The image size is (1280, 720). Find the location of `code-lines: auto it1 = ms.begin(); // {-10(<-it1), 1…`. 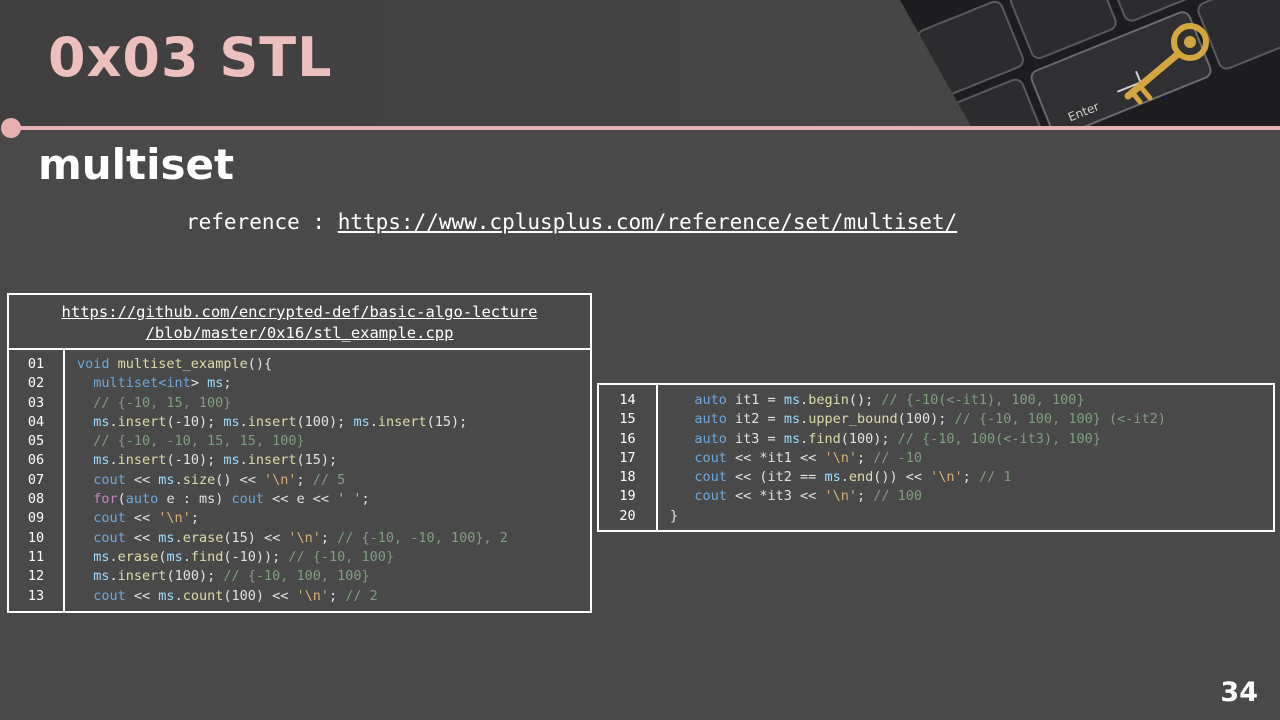

code-lines: auto it1 = ms.begin(); // {-10(<-it1), 1… is located at coordinates (965, 457).